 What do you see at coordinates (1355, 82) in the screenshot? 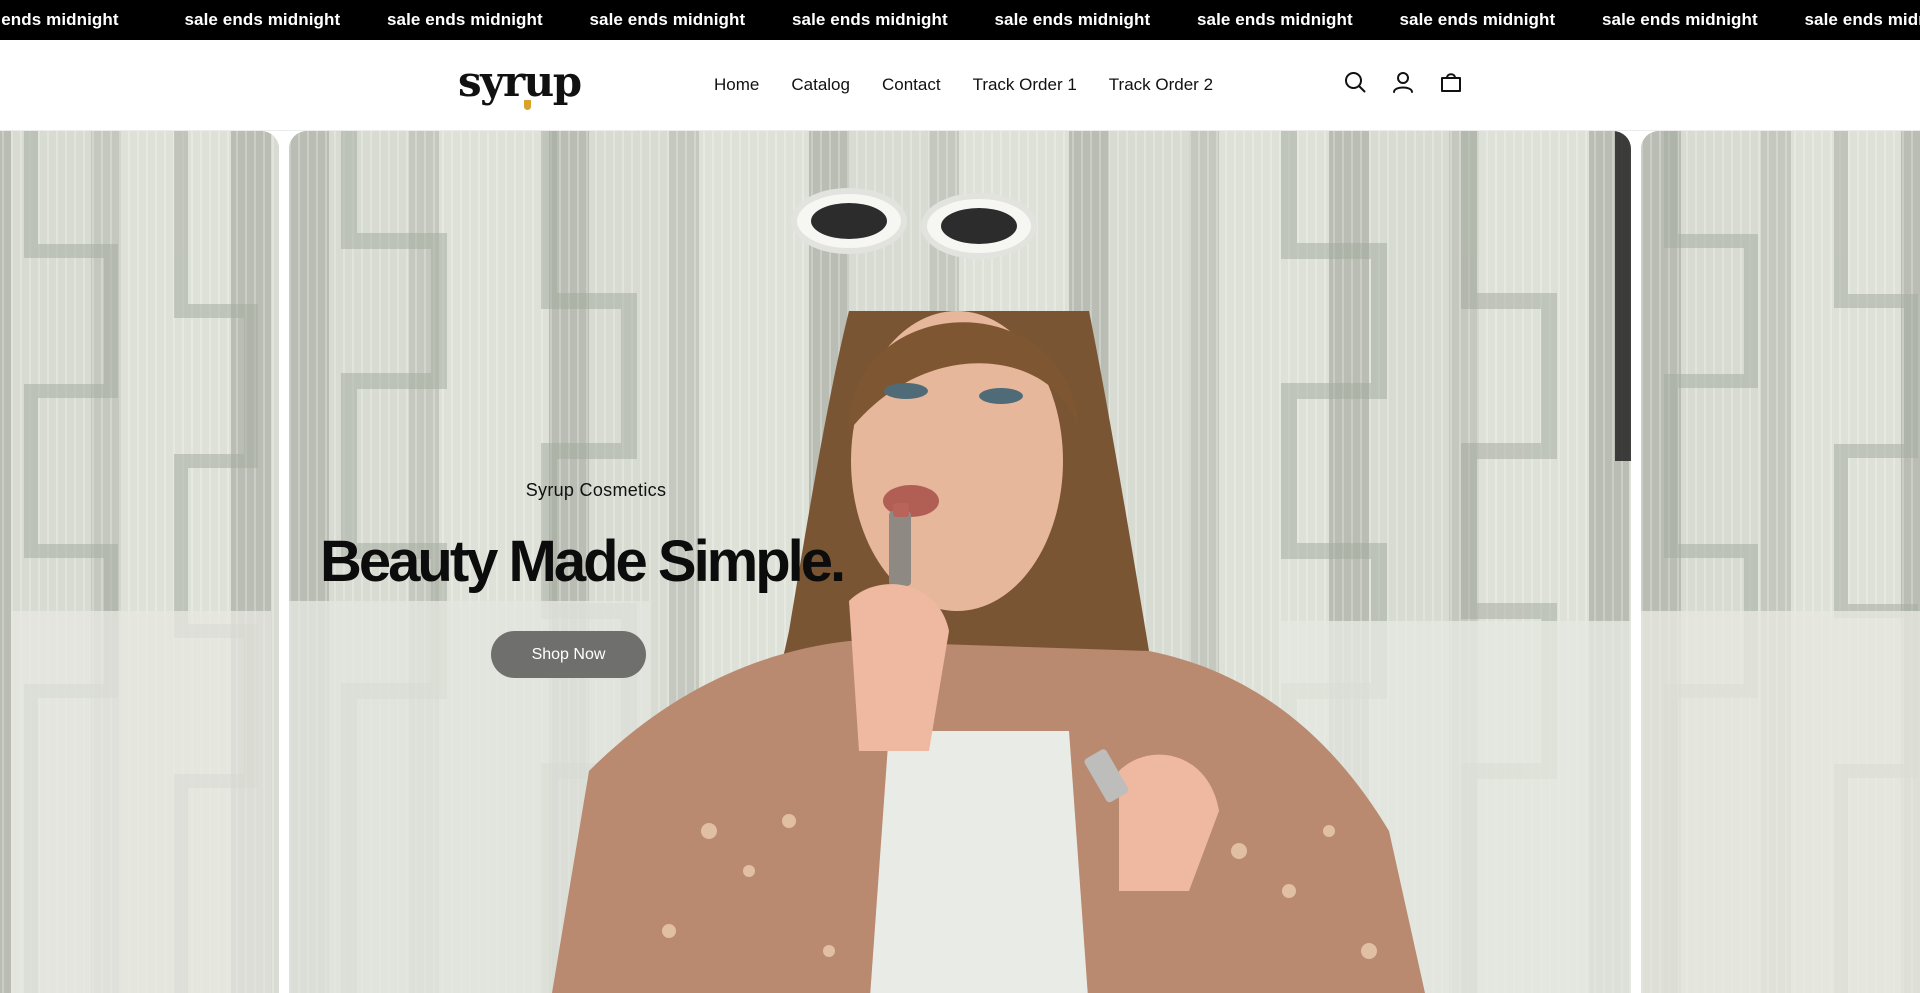
I see `search-icon` at bounding box center [1355, 82].